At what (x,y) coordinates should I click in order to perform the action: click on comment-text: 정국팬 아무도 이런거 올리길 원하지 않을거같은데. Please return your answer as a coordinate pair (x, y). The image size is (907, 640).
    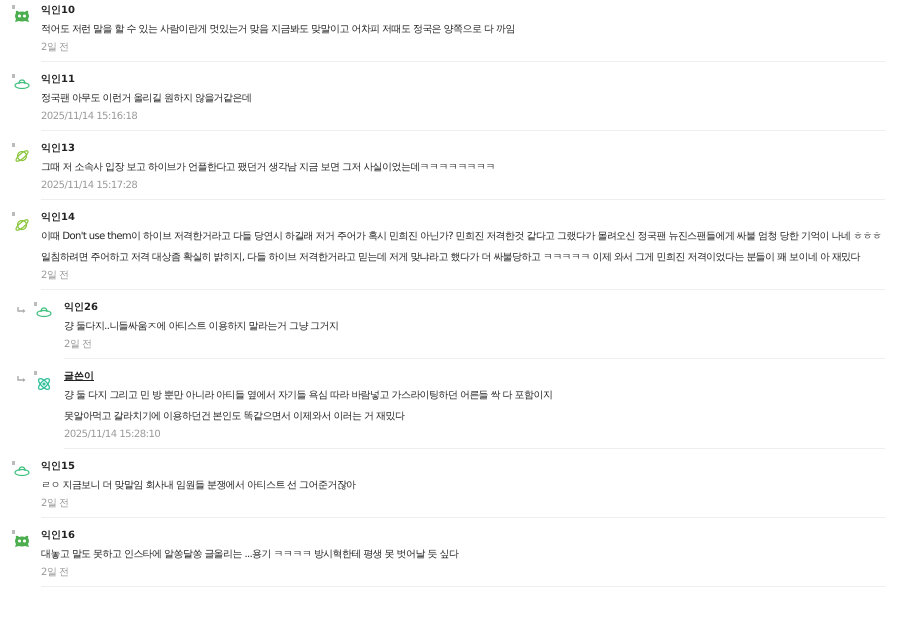
    Looking at the image, I should click on (146, 99).